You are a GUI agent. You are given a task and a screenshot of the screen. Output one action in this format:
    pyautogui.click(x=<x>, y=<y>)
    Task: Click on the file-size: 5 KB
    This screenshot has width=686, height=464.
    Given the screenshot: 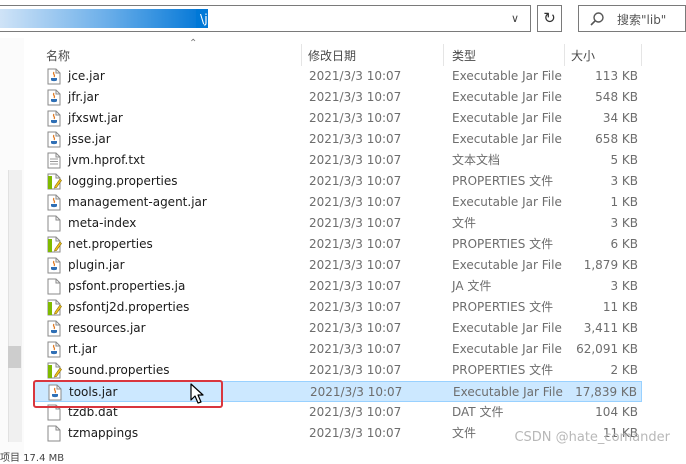 What is the action you would take?
    pyautogui.click(x=624, y=160)
    